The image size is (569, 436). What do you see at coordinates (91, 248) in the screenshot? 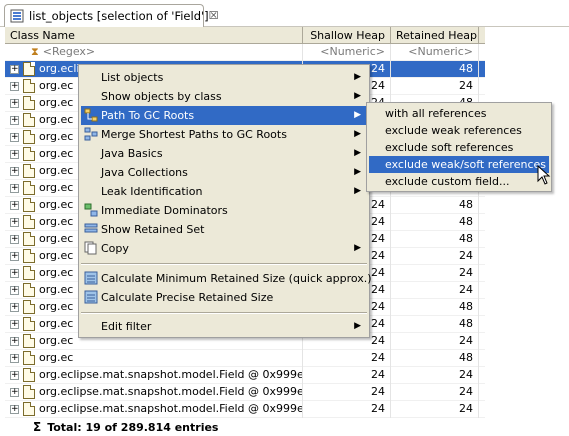
I see `copy-icon` at bounding box center [91, 248].